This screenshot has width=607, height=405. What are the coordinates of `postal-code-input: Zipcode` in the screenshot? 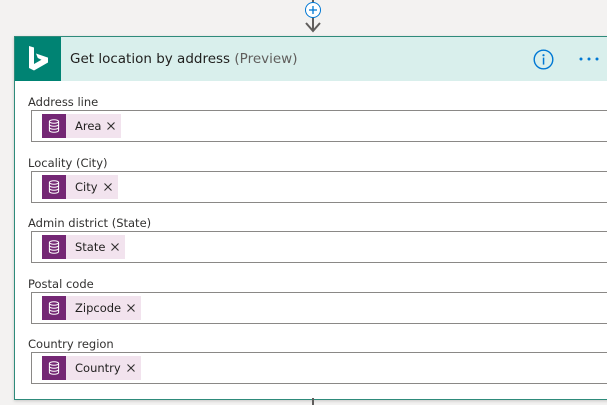 It's located at (319, 308).